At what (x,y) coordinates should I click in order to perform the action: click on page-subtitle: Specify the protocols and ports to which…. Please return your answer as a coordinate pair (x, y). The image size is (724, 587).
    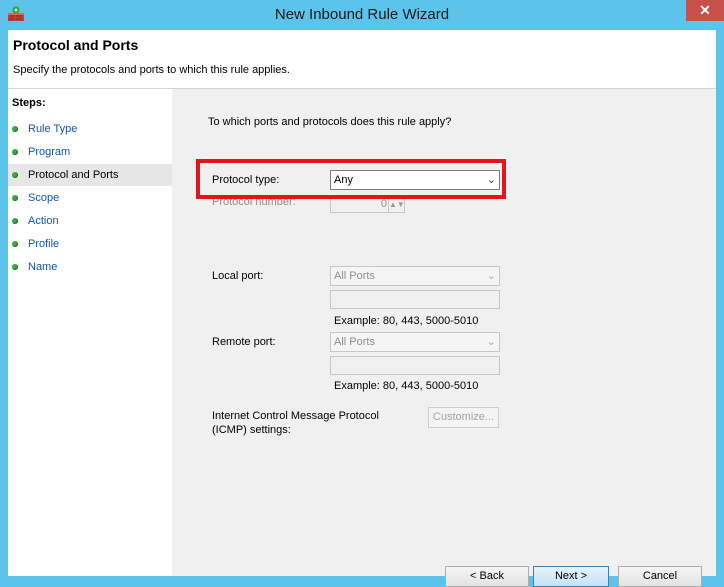
    Looking at the image, I should click on (151, 70).